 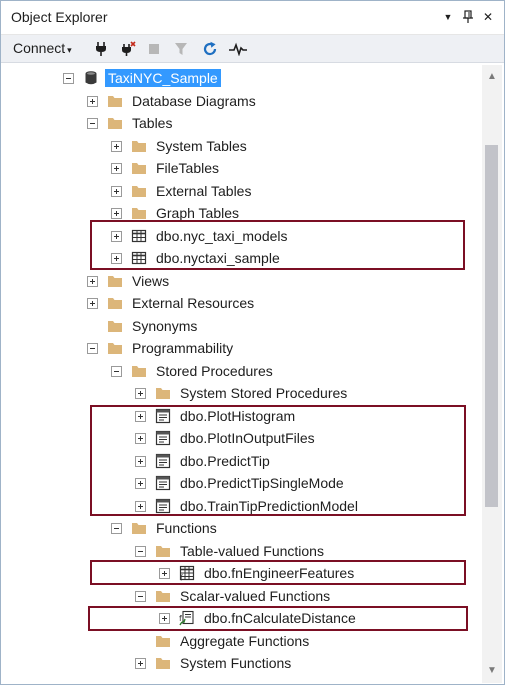 What do you see at coordinates (492, 670) in the screenshot?
I see `scroll-down-arrow-icon: ▼` at bounding box center [492, 670].